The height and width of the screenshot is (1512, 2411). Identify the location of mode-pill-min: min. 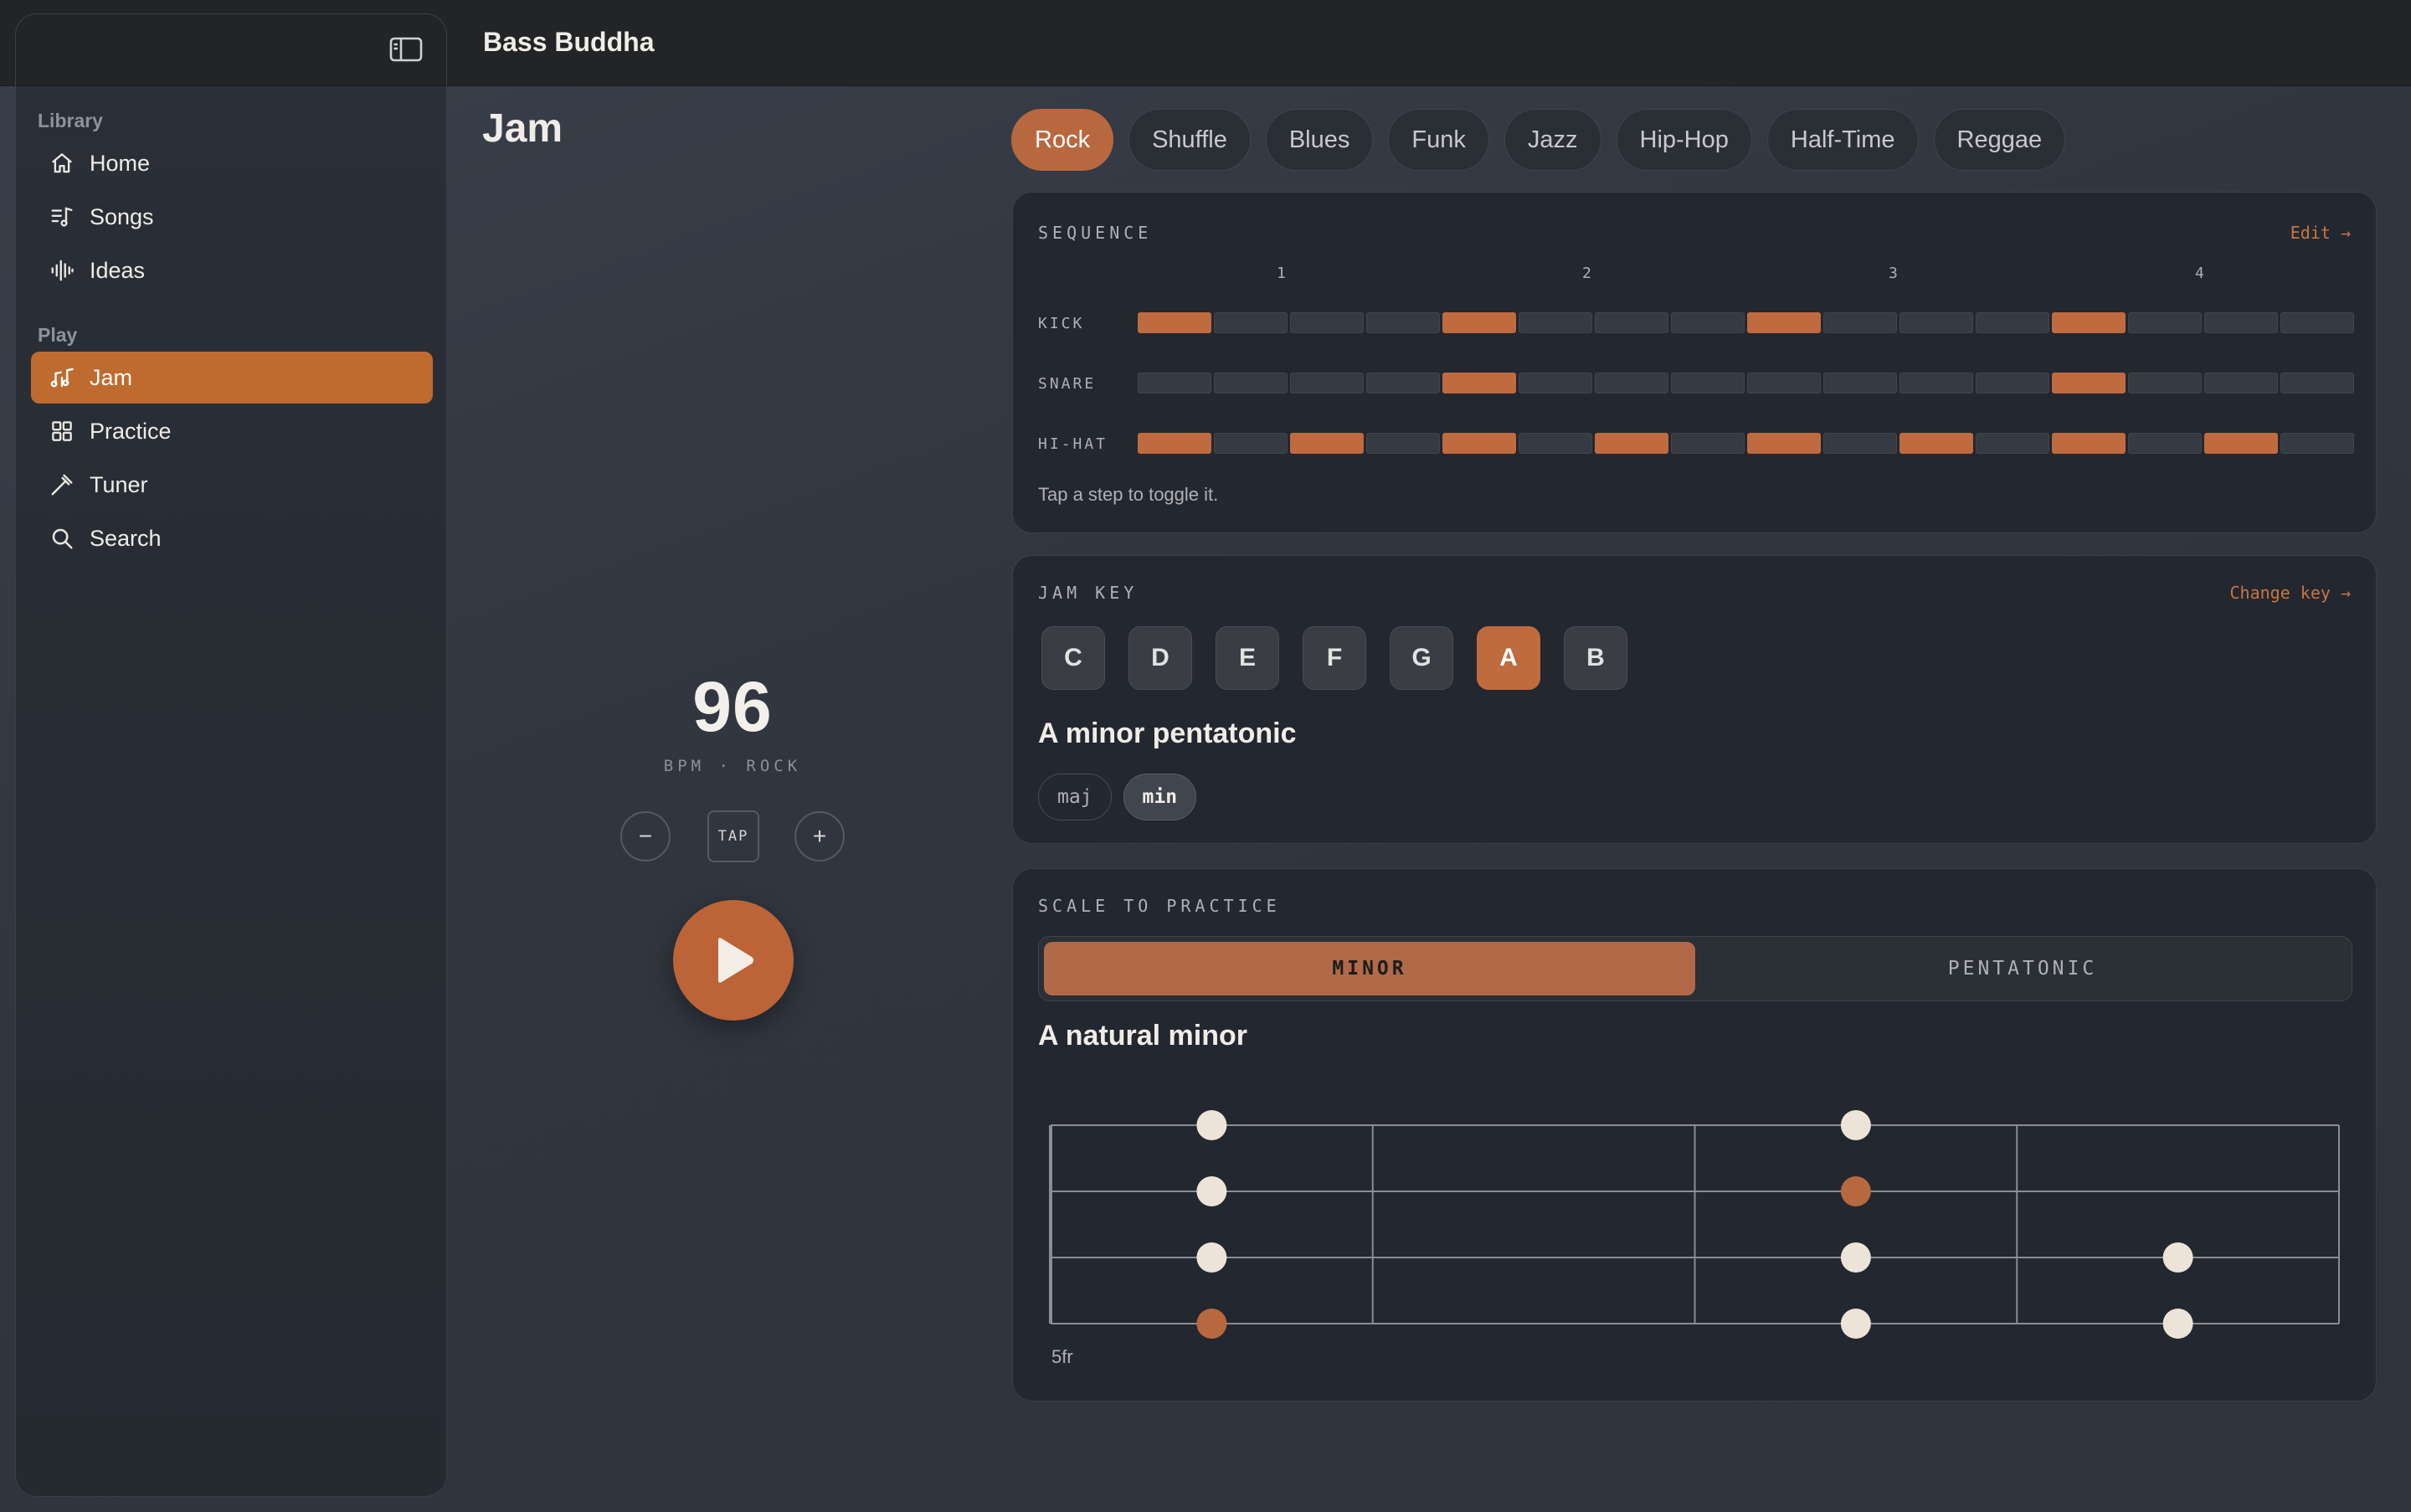
(1160, 797).